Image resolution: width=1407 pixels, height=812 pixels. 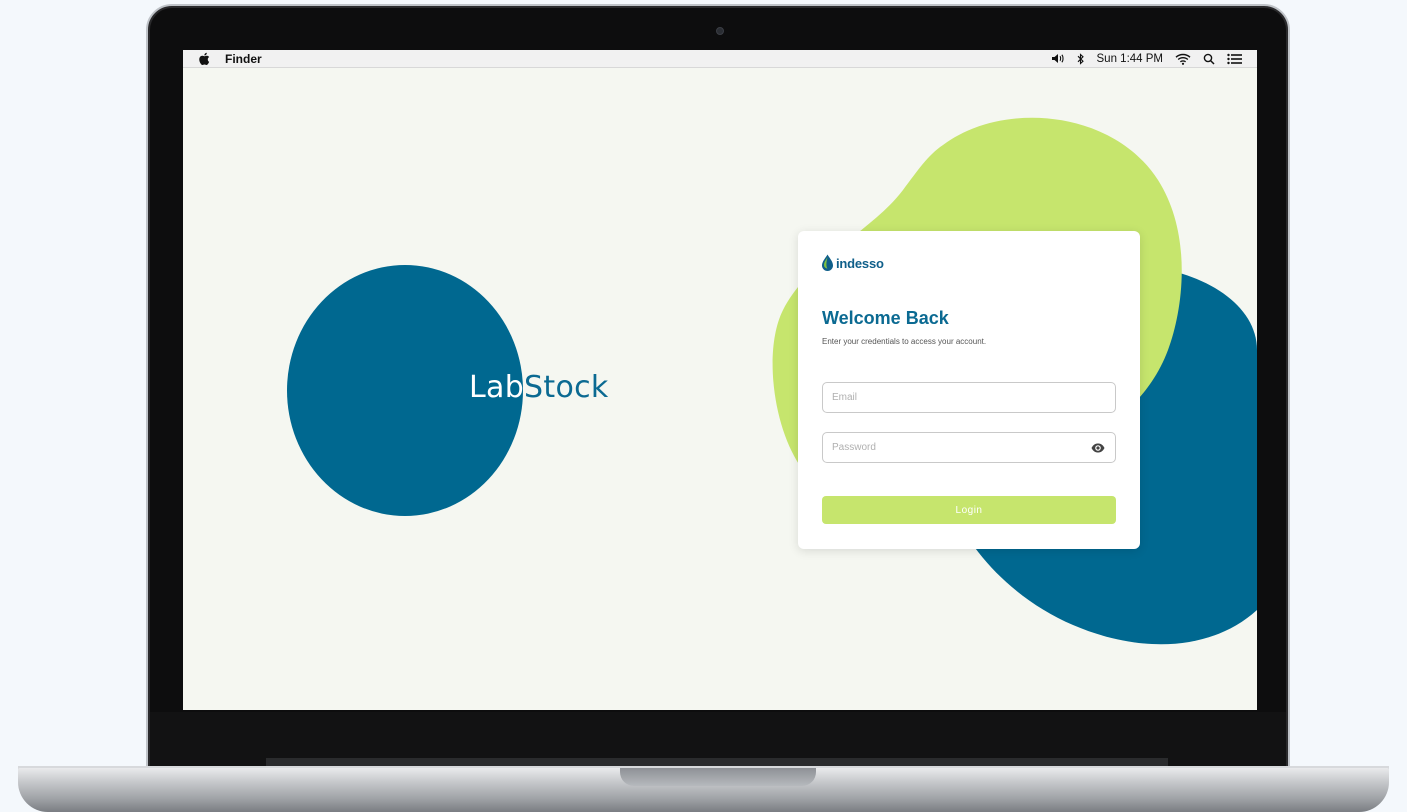 What do you see at coordinates (1058, 58) in the screenshot?
I see `volume-icon` at bounding box center [1058, 58].